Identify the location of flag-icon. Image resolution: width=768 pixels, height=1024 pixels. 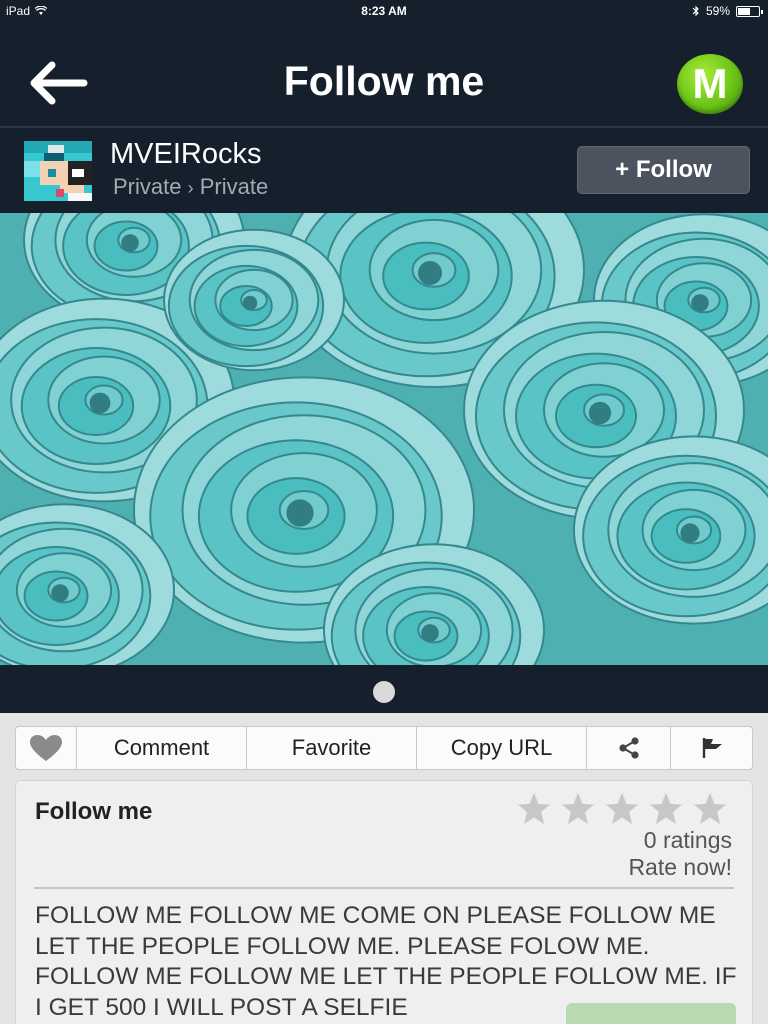
(712, 748).